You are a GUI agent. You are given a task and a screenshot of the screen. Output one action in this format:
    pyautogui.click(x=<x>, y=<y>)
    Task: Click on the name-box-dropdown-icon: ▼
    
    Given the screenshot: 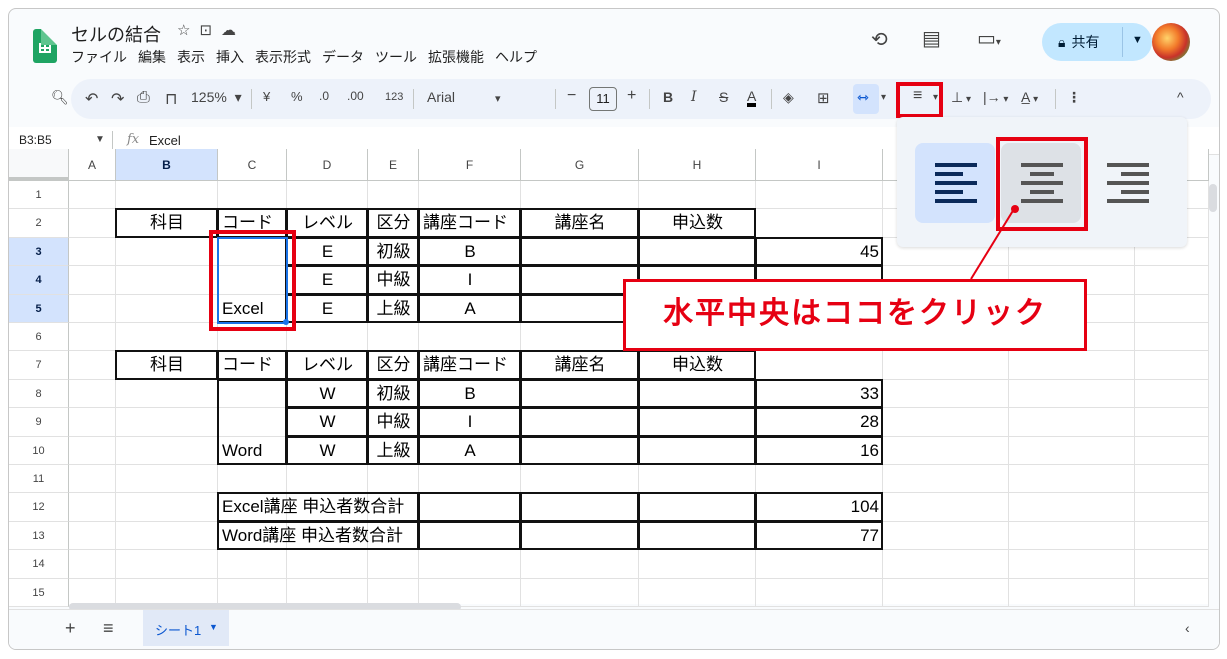 What is the action you would take?
    pyautogui.click(x=100, y=139)
    